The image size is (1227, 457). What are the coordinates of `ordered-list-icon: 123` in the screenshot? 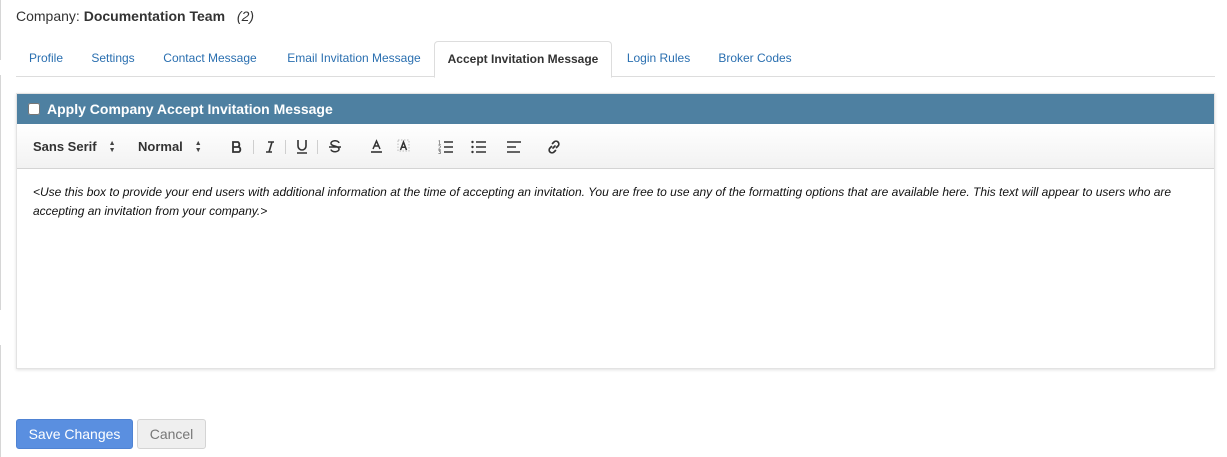 It's located at (446, 146).